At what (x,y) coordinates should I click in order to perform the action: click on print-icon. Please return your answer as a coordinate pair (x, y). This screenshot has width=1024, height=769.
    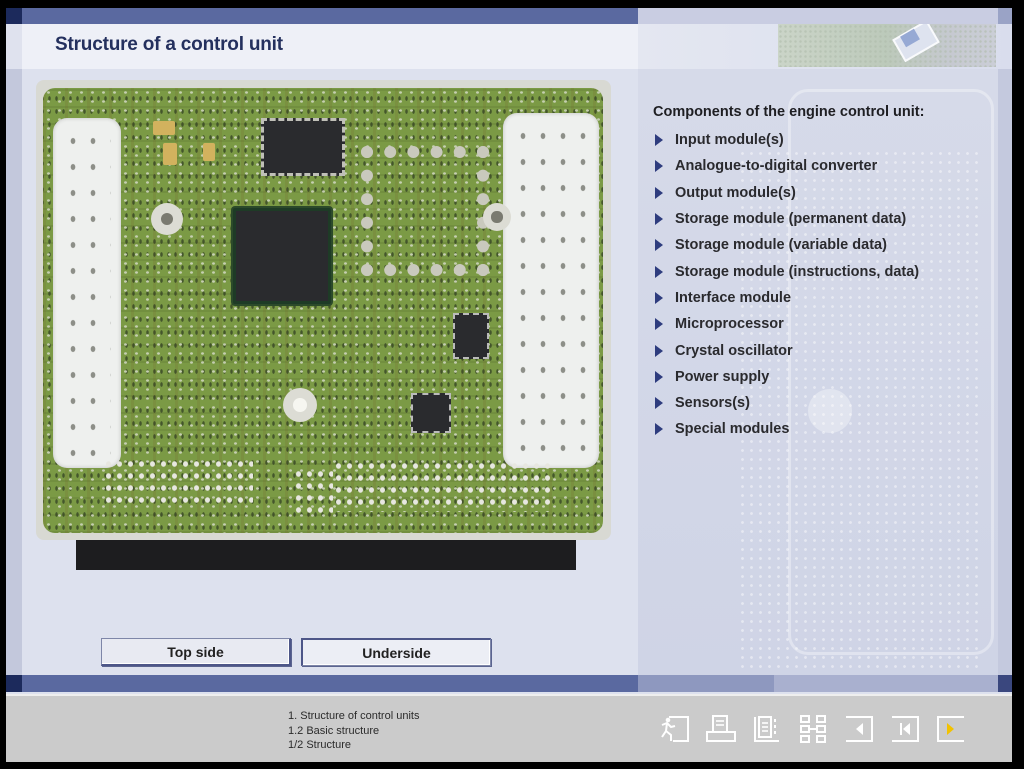
    Looking at the image, I should click on (721, 728).